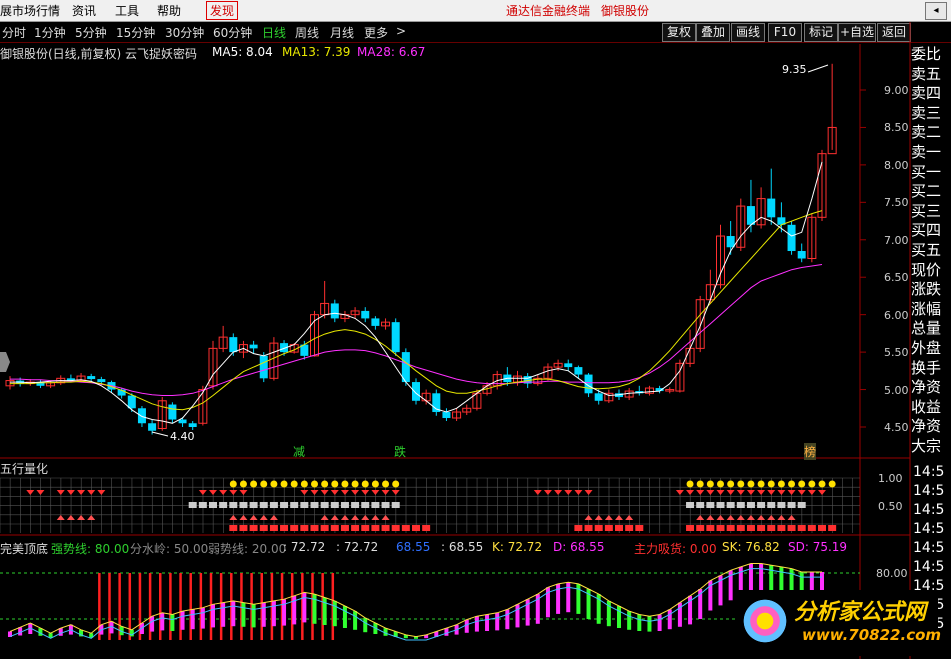  I want to click on sidebar-item: 大宗, so click(931, 447).